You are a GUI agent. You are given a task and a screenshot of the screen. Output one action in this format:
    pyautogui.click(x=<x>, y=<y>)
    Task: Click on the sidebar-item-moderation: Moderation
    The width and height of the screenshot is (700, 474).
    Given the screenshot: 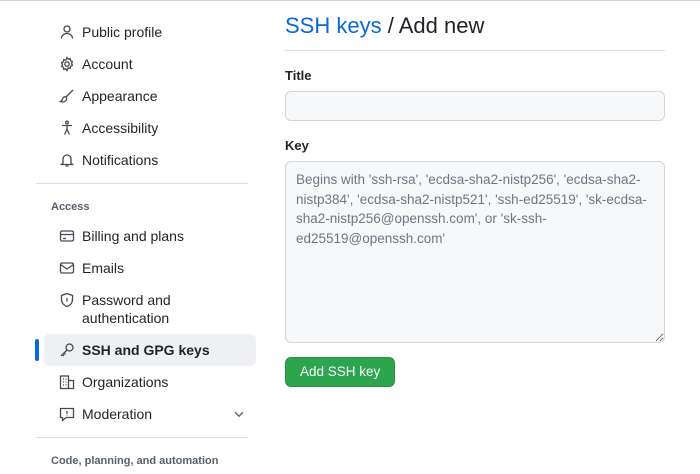 What is the action you would take?
    pyautogui.click(x=150, y=414)
    